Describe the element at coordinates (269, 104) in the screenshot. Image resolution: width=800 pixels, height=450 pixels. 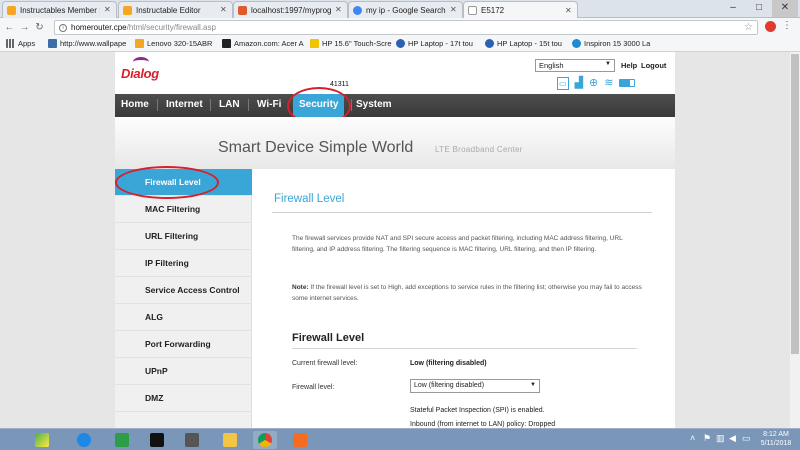
I see `nav-wifi: Wi-Fi` at that location.